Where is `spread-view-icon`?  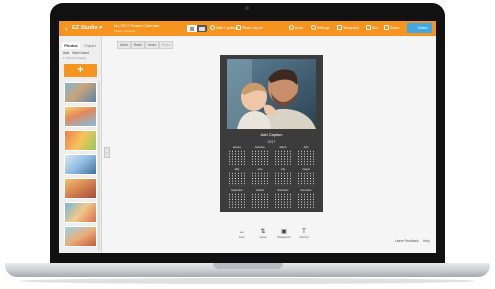
spread-view-icon is located at coordinates (202, 28).